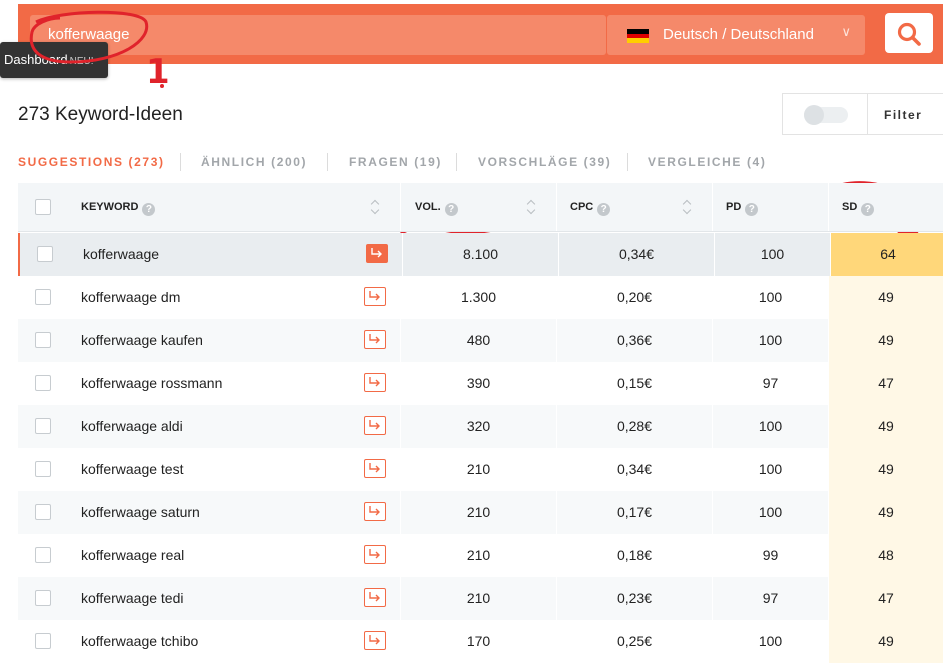 Image resolution: width=943 pixels, height=665 pixels. I want to click on column-header-cpc: CPC?, so click(590, 208).